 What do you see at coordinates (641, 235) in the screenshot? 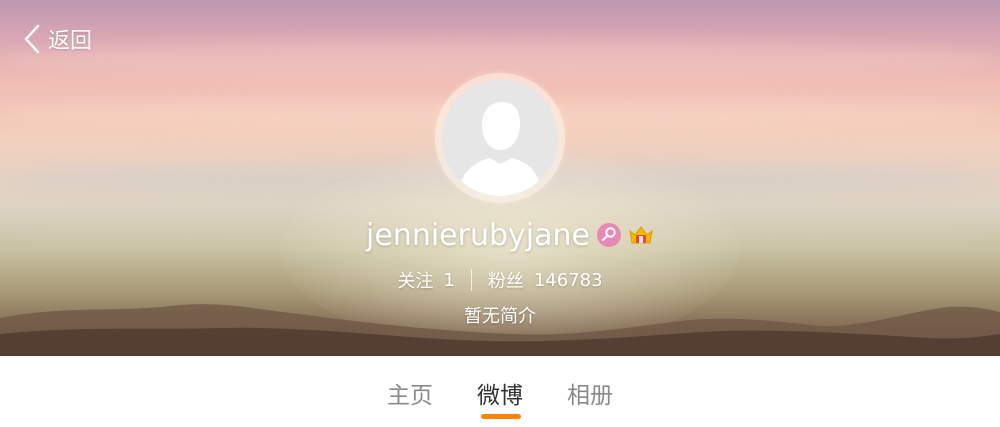
I see `crown-badge-icon` at bounding box center [641, 235].